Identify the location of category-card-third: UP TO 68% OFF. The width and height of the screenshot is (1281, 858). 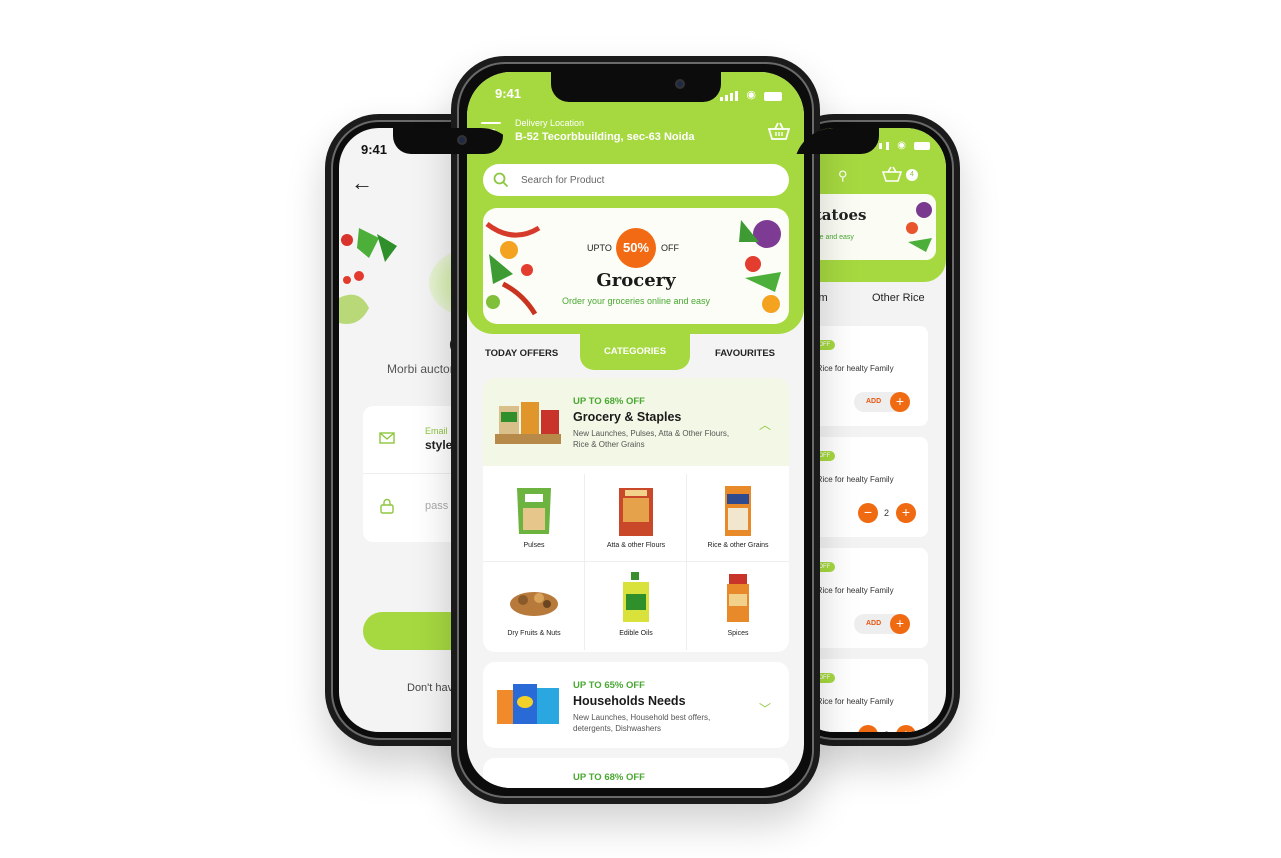
(636, 773).